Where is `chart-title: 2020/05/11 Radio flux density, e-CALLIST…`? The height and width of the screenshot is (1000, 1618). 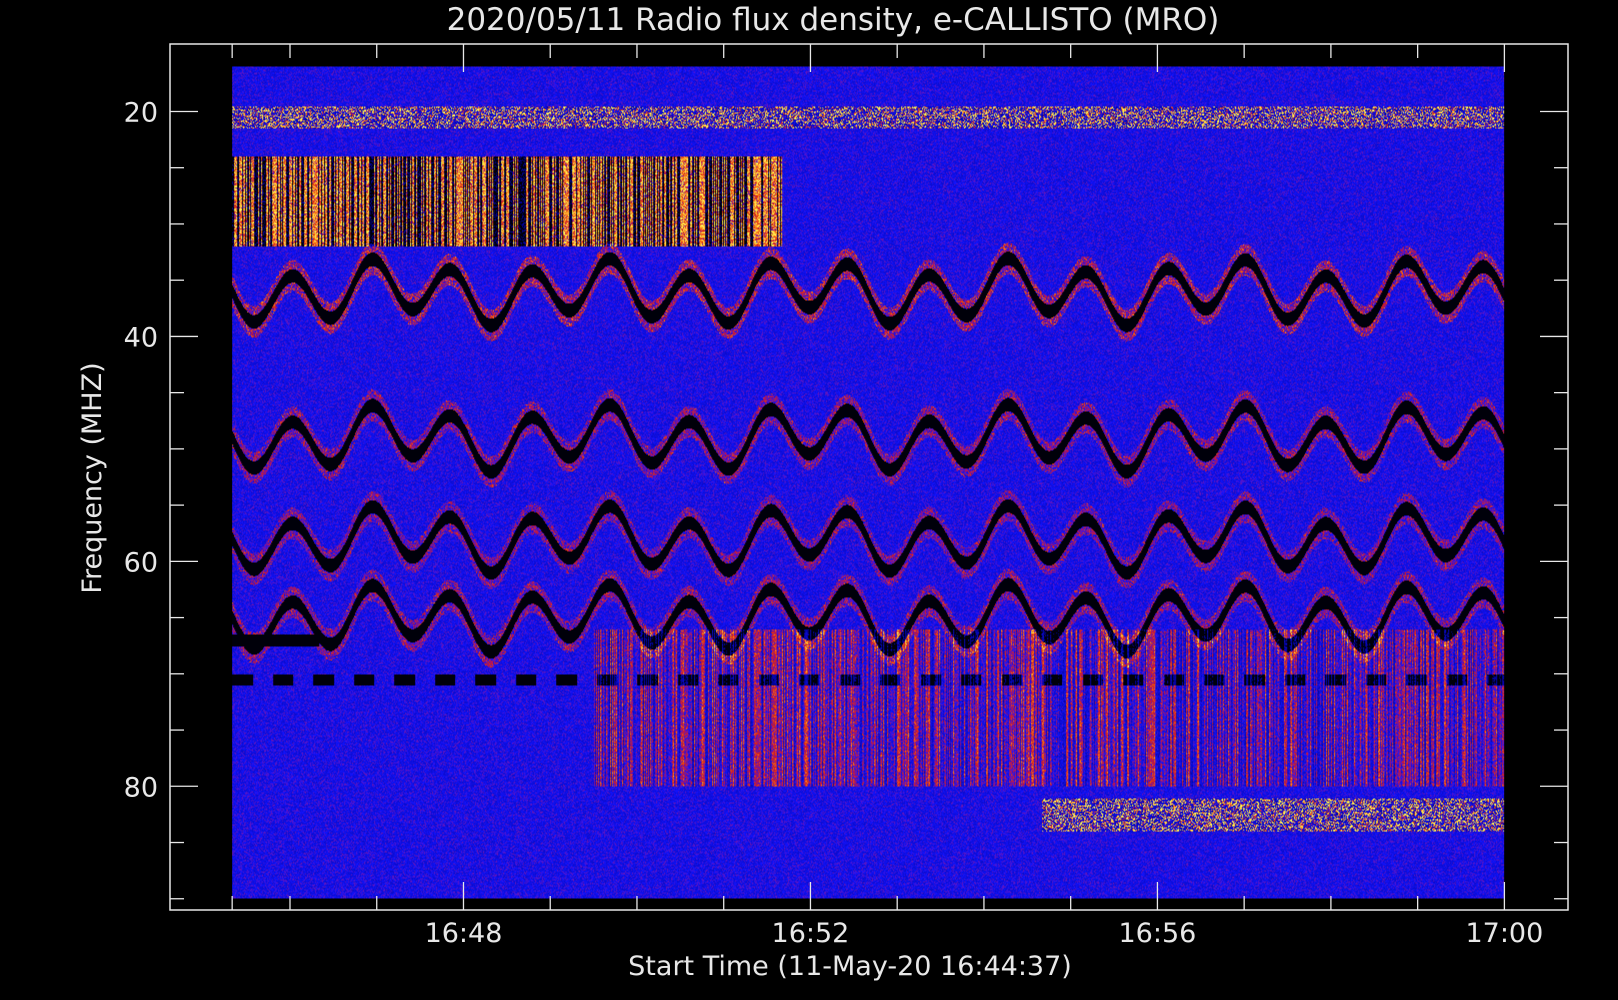
chart-title: 2020/05/11 Radio flux density, e-CALLIST… is located at coordinates (833, 20).